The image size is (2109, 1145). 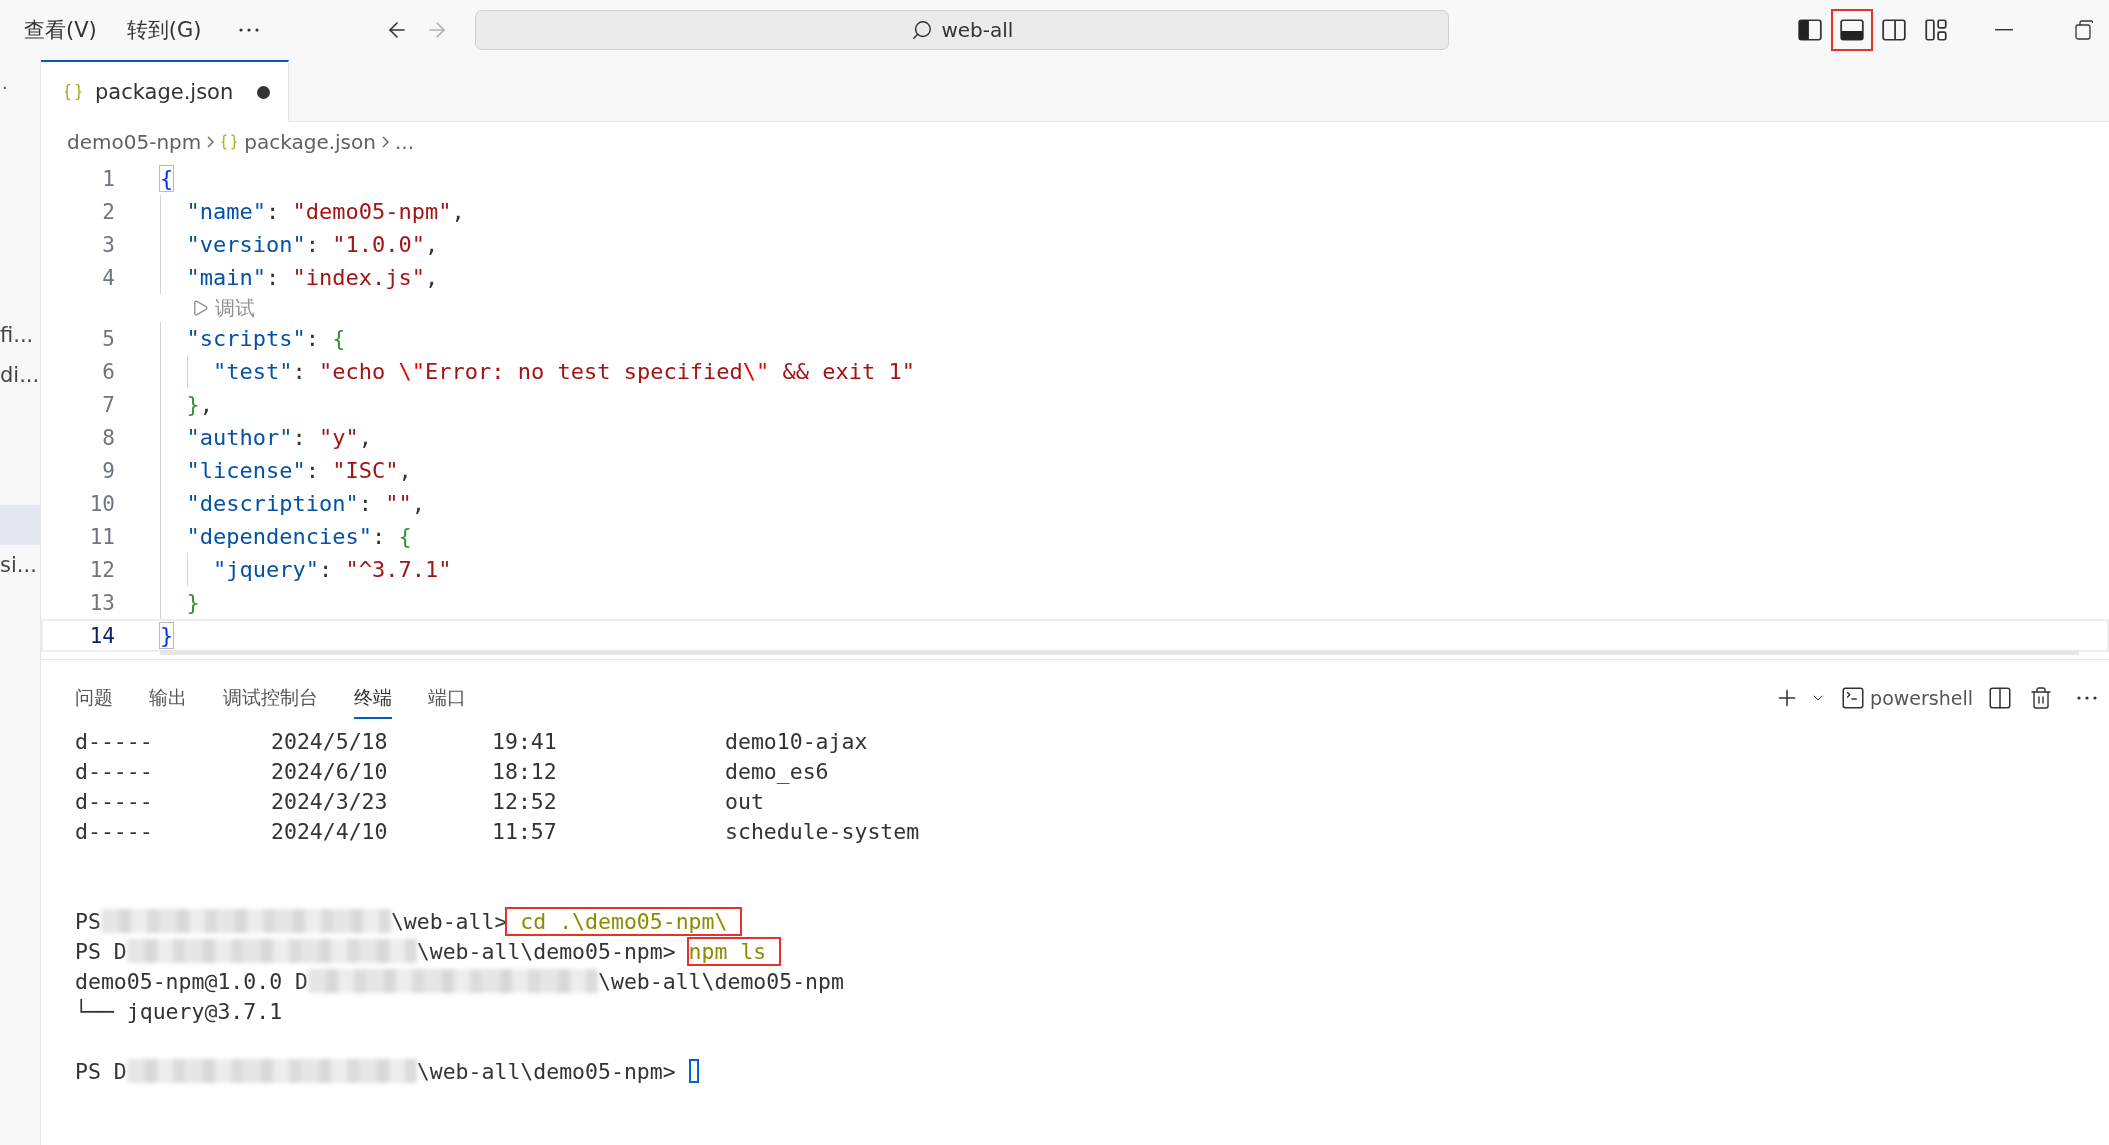 What do you see at coordinates (239, 437) in the screenshot?
I see `code-token: "author"` at bounding box center [239, 437].